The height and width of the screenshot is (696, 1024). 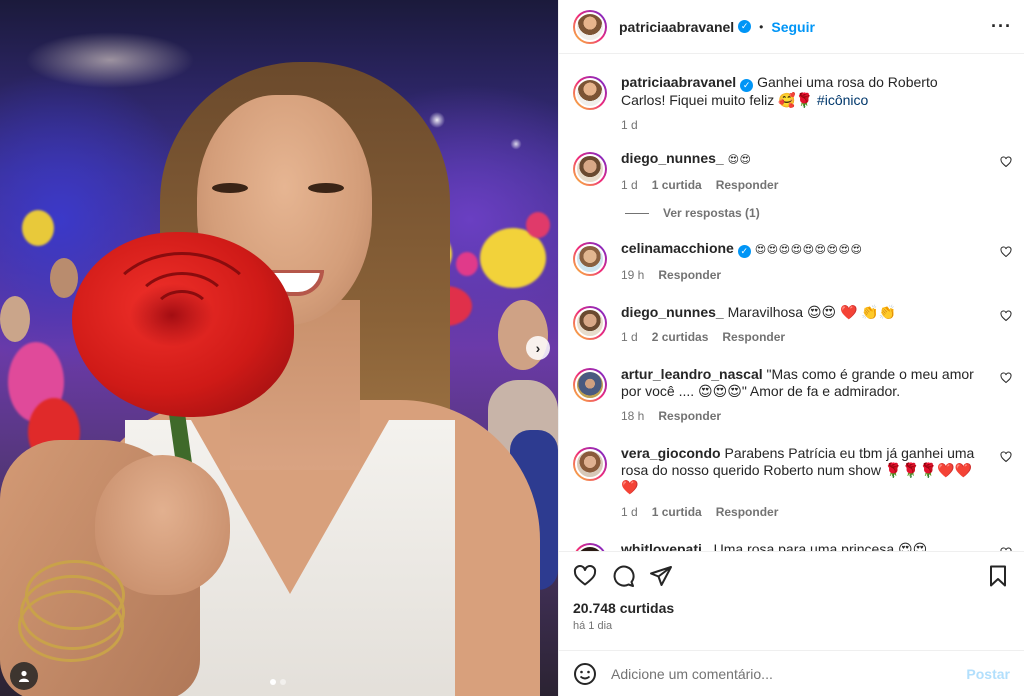 I want to click on comment-text-block: diego_nunnes_ Maravilhosa 😍😍 ❤️ 👏👏, so click(x=800, y=312).